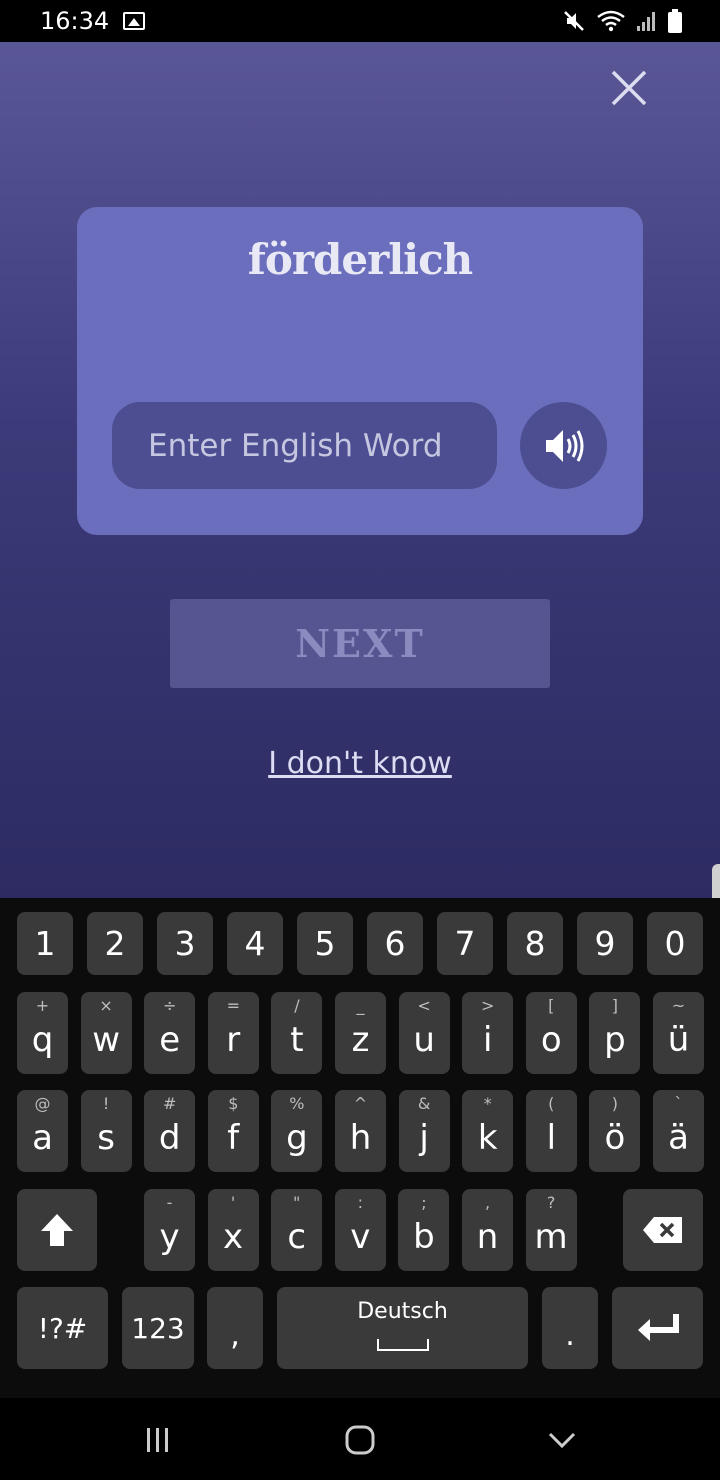 This screenshot has width=720, height=1480. I want to click on period-key: ., so click(570, 1328).